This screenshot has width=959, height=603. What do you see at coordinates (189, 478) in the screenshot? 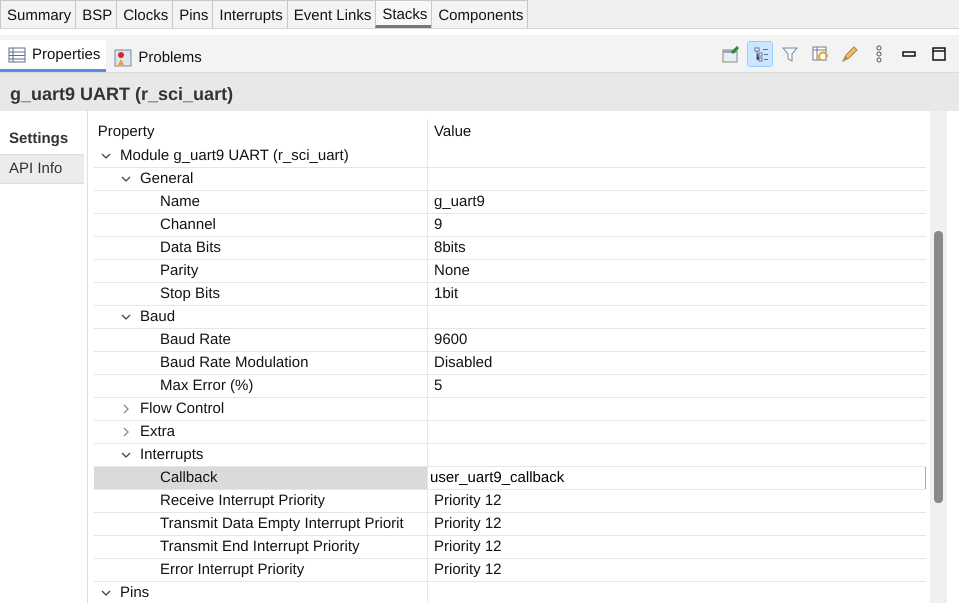
I see `property-name: Callback` at bounding box center [189, 478].